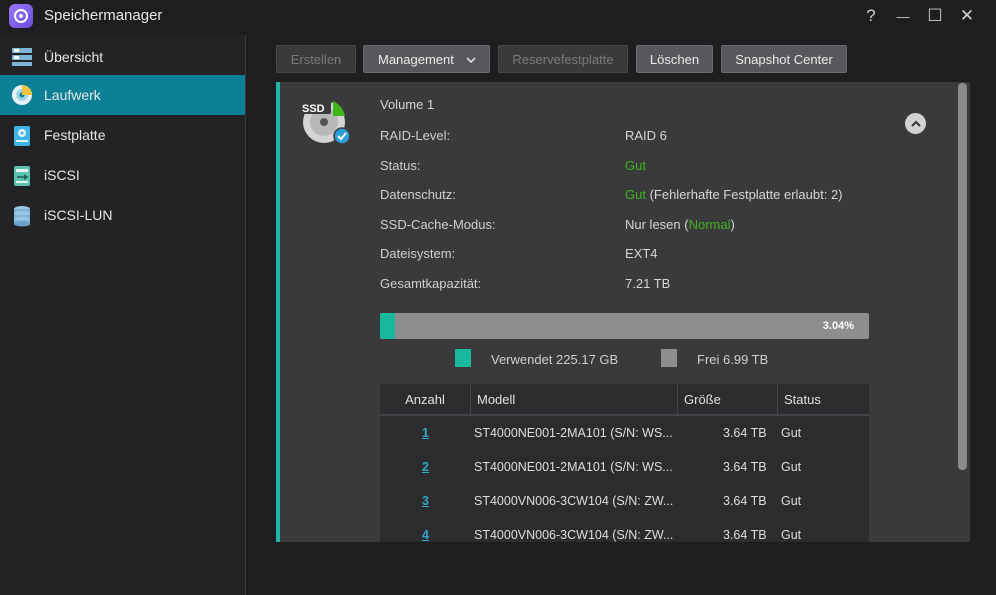  Describe the element at coordinates (62, 175) in the screenshot. I see `sidebar-item-label: iSCSI` at that location.